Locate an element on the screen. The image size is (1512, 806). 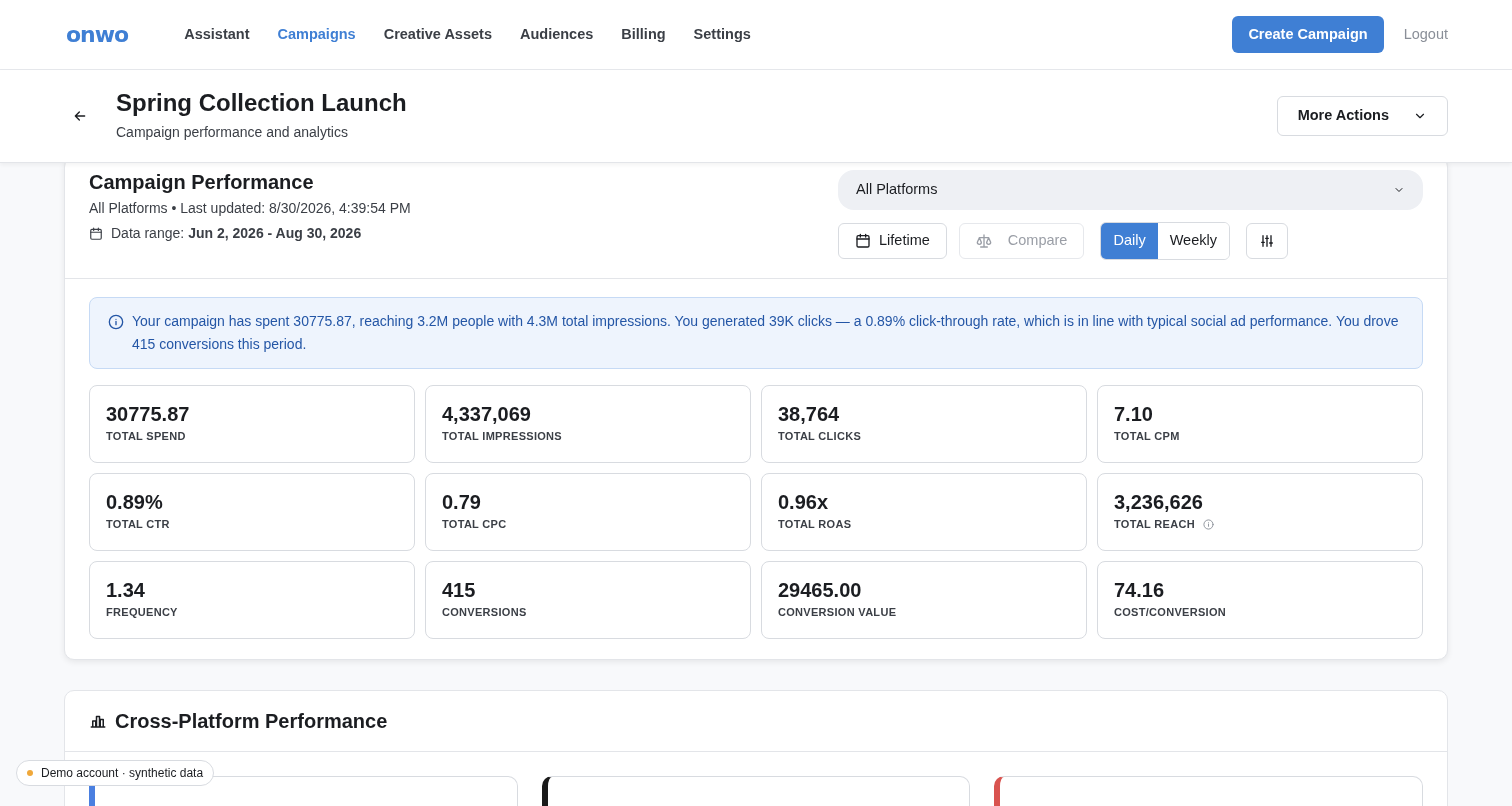
sliders-icon is located at coordinates (1266, 241).